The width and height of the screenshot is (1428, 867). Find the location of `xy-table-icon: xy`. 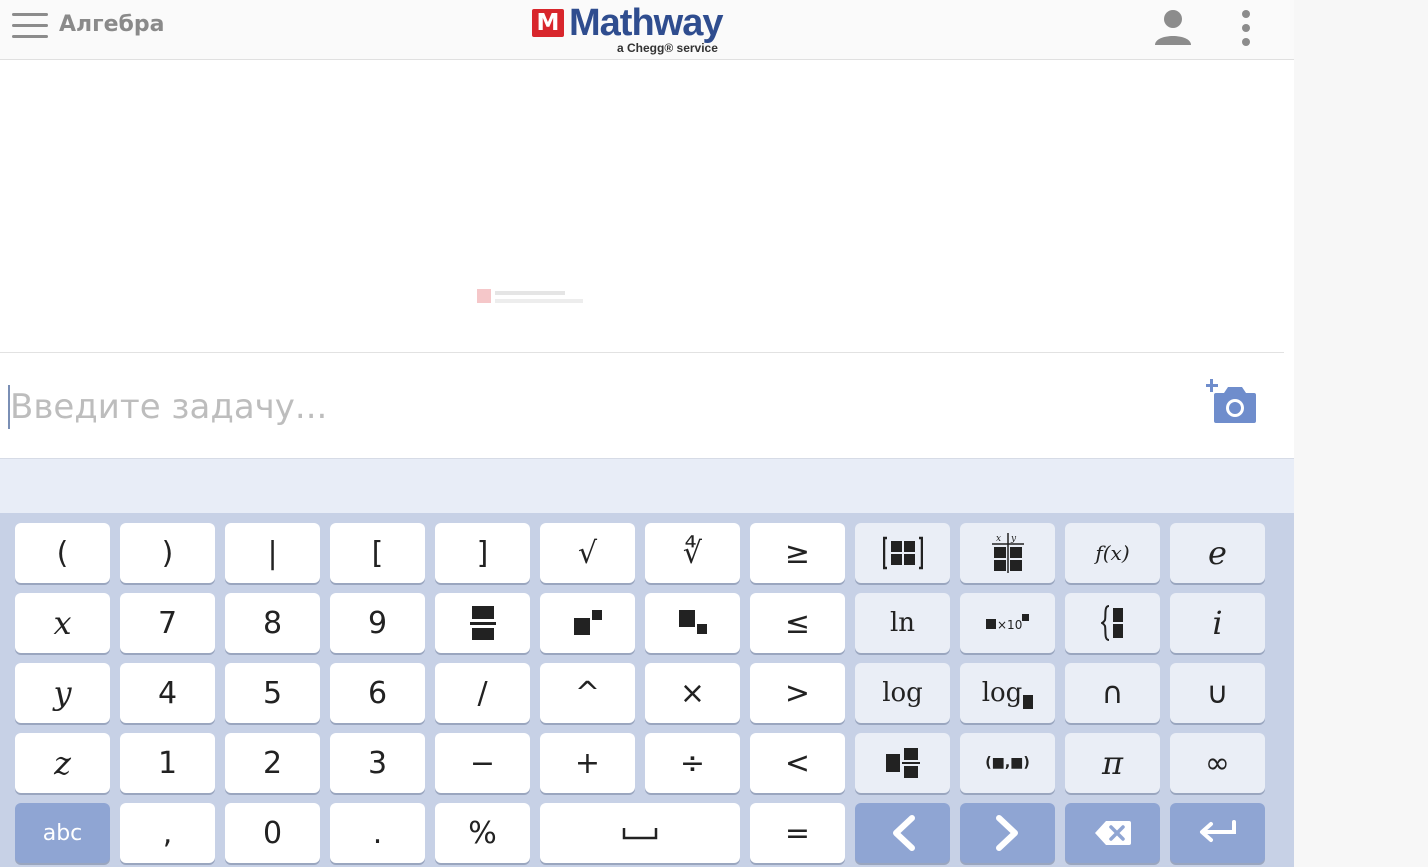

xy-table-icon: xy is located at coordinates (1007, 553).